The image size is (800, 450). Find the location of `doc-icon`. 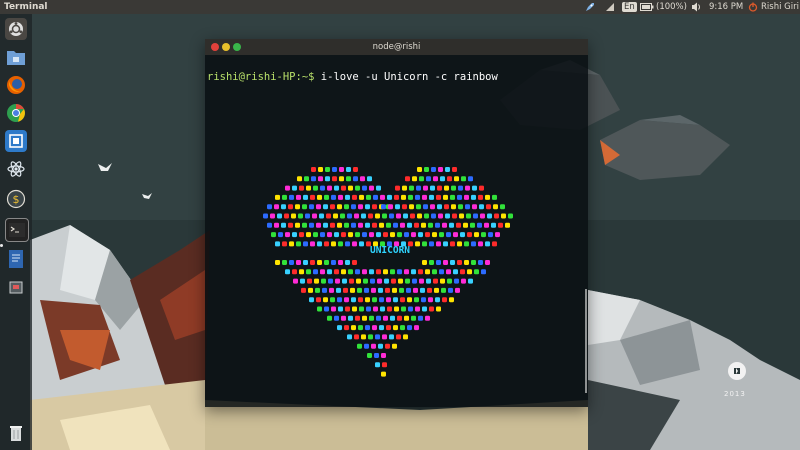

doc-icon is located at coordinates (16, 259).